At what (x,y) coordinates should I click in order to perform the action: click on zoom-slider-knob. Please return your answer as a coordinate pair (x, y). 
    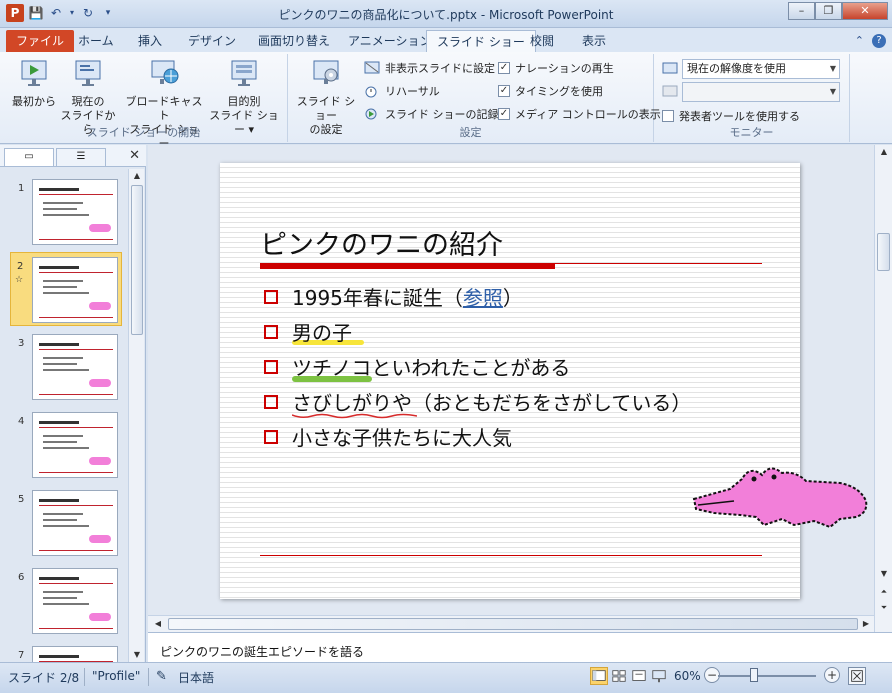
    Looking at the image, I should click on (754, 675).